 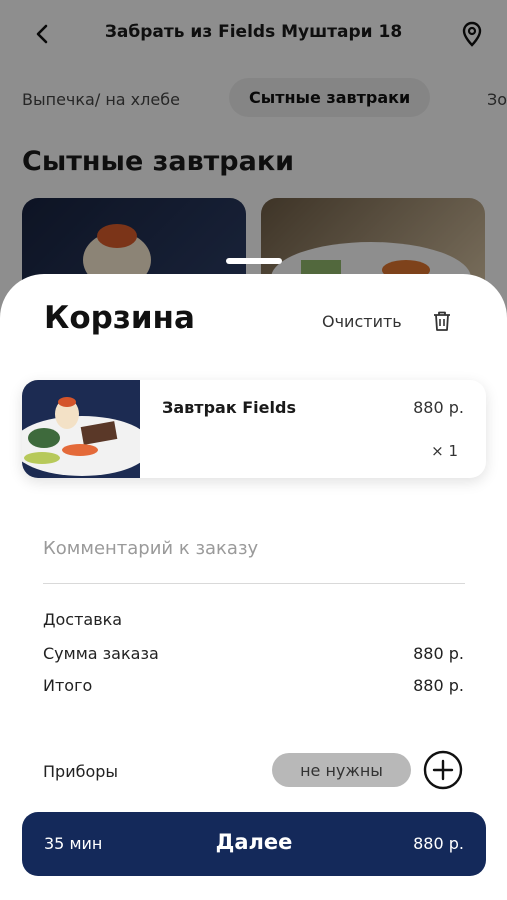 What do you see at coordinates (101, 653) in the screenshot?
I see `order-sum-label: Сумма заказа` at bounding box center [101, 653].